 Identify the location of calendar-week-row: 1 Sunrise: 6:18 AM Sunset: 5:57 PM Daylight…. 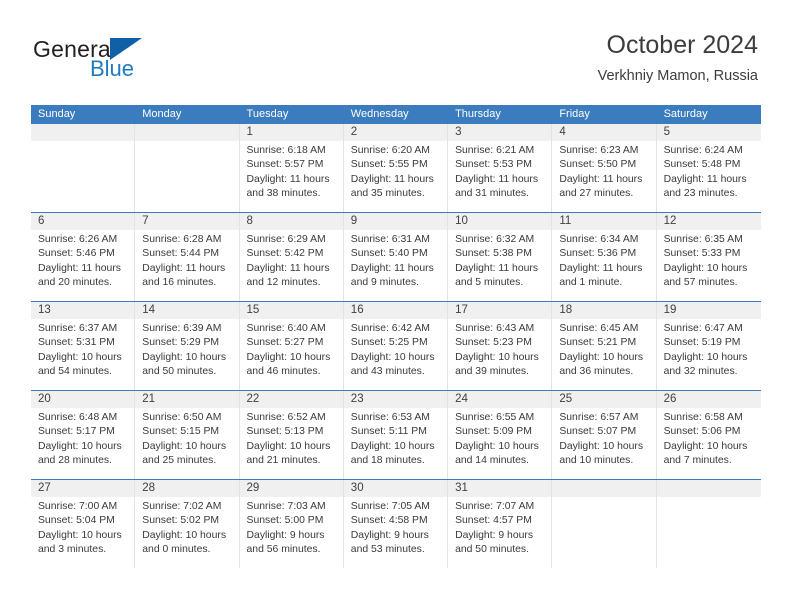
(396, 168).